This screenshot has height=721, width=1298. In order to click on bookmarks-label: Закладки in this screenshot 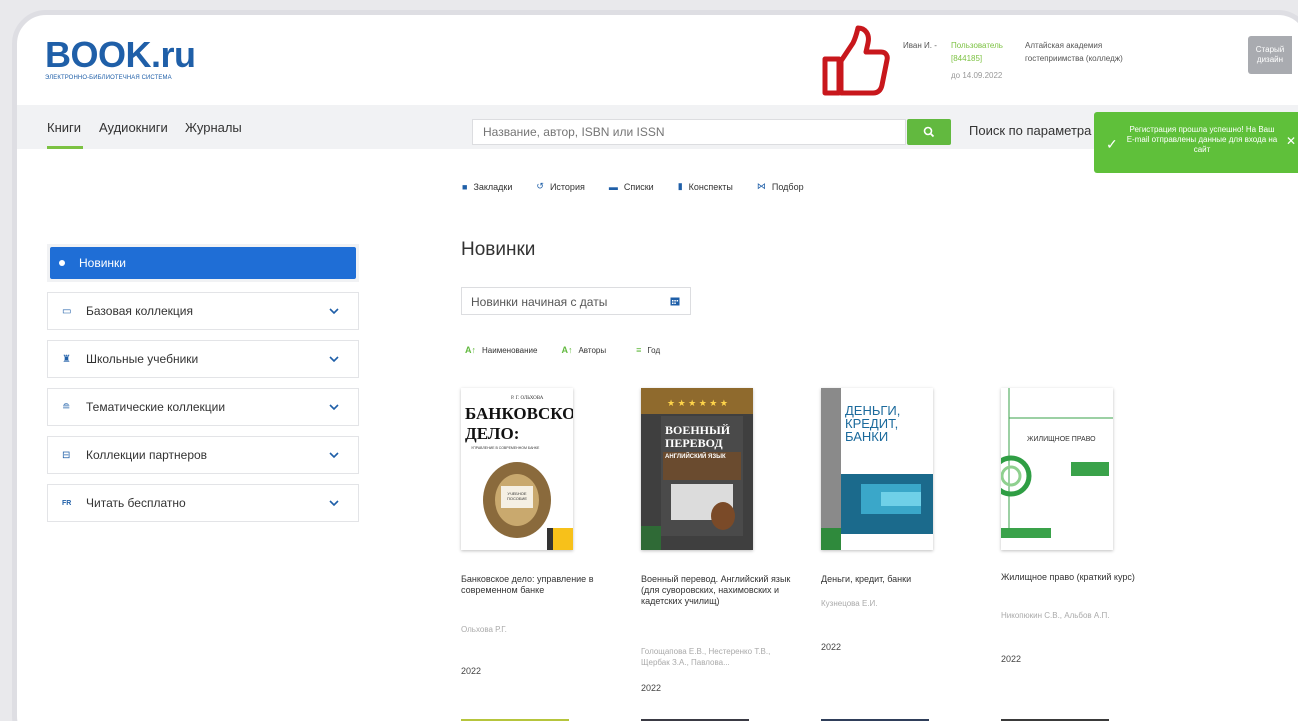, I will do `click(493, 186)`.